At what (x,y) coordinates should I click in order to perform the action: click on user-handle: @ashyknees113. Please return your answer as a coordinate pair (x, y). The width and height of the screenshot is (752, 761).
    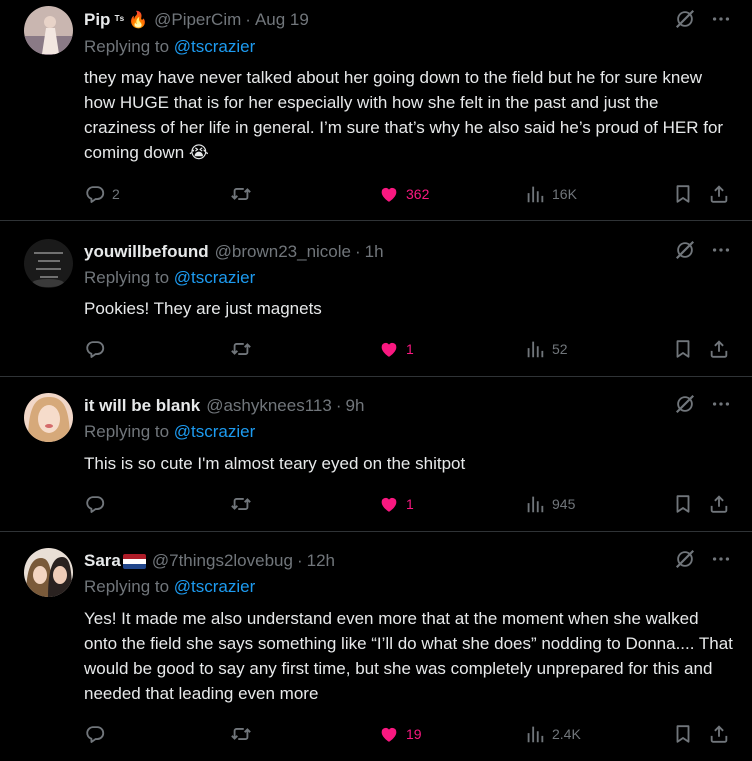
    Looking at the image, I should click on (269, 406).